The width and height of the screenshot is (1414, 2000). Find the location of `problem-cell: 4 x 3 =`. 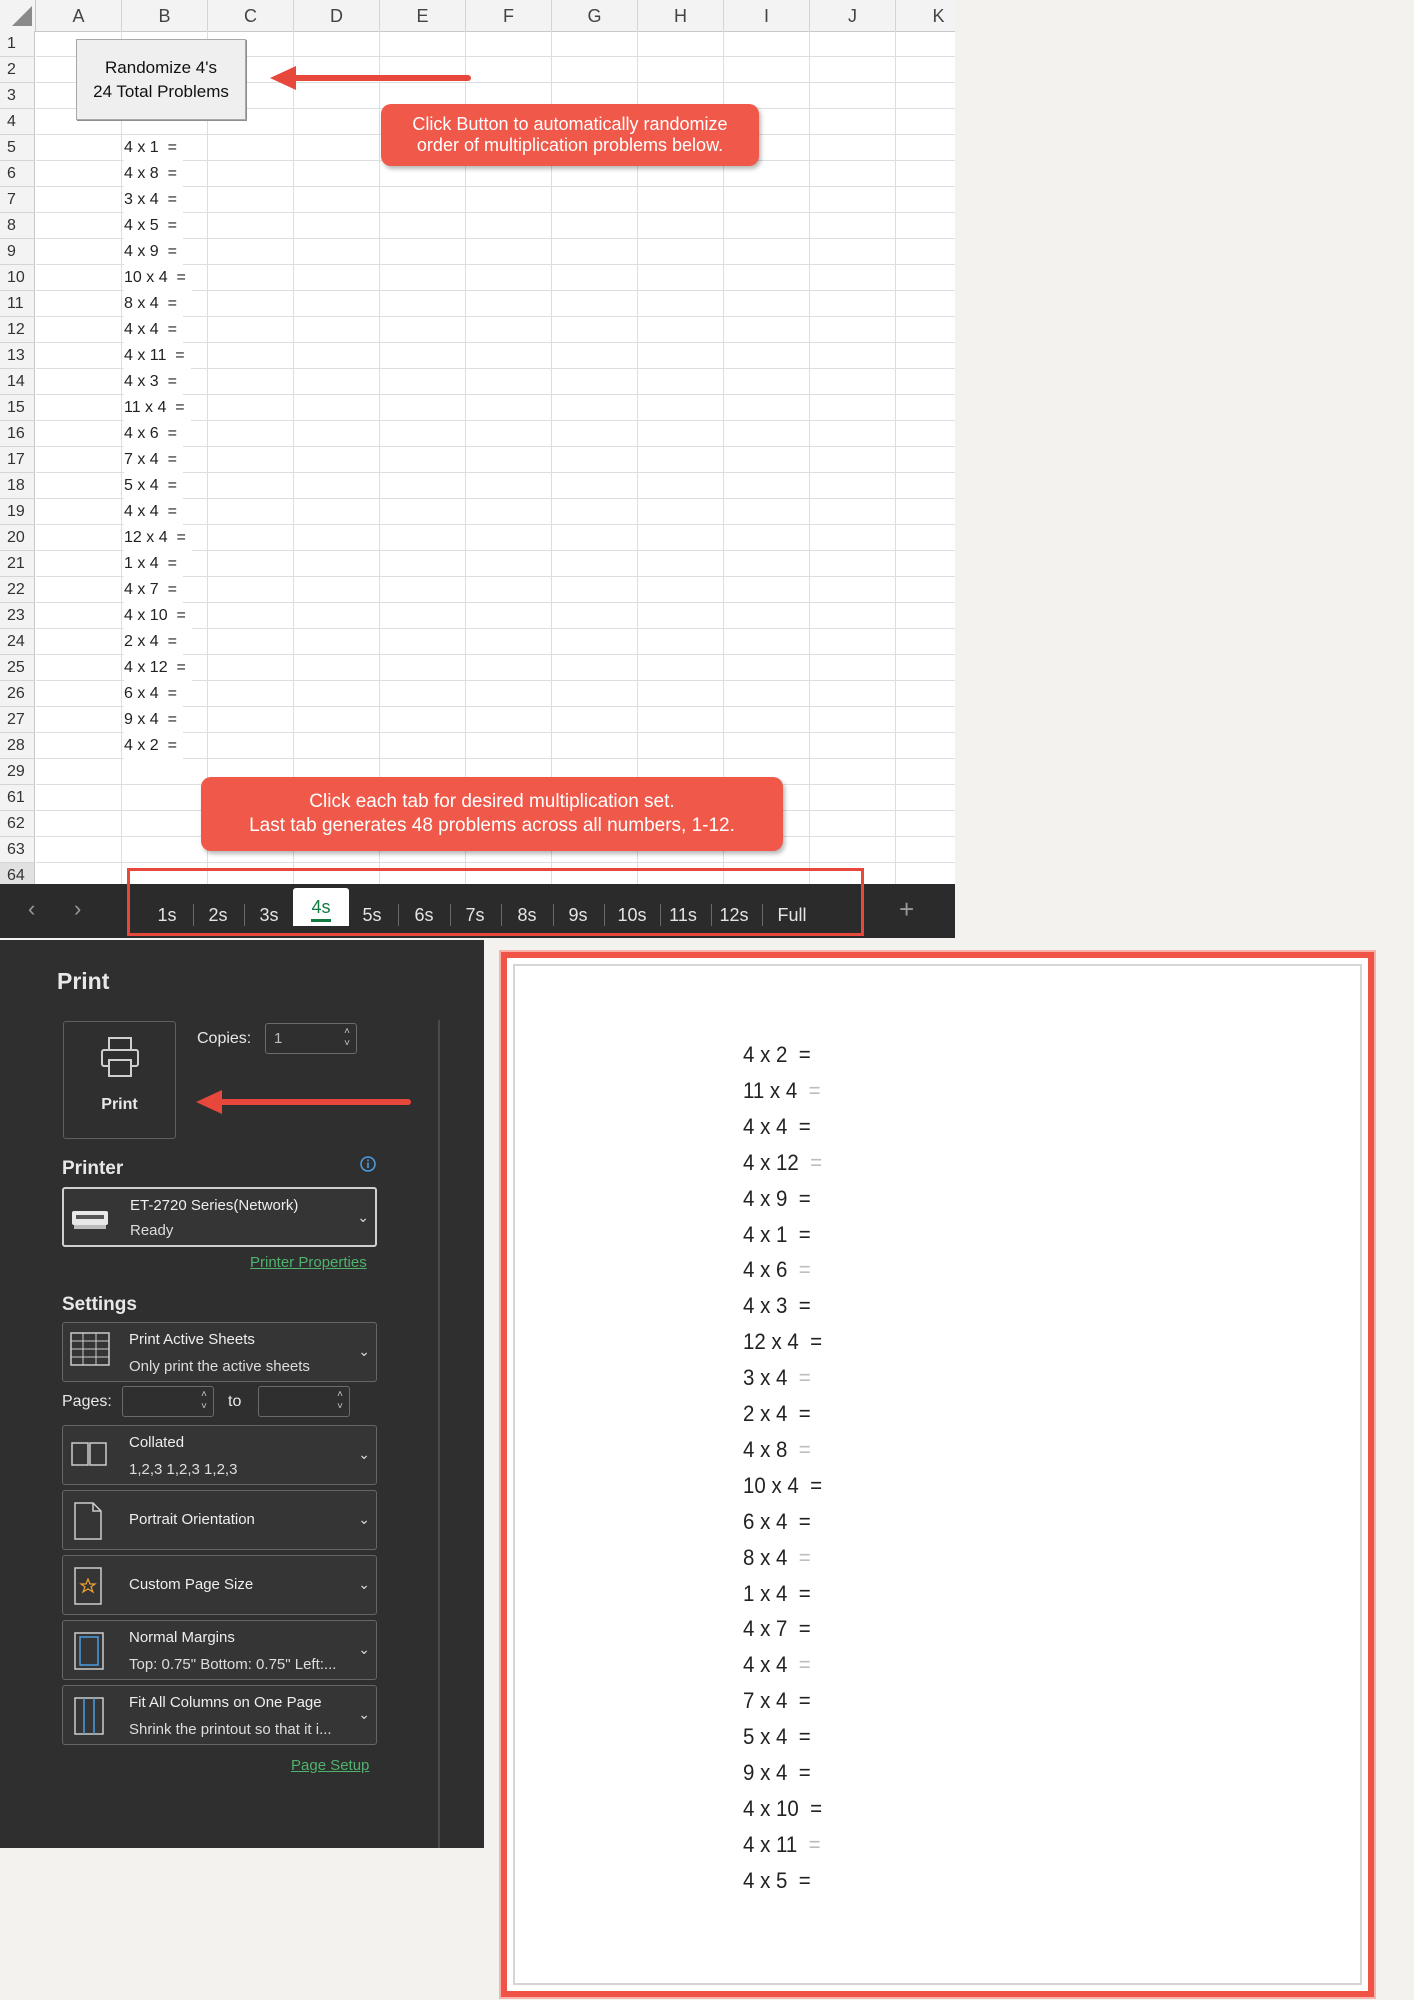

problem-cell: 4 x 3 = is located at coordinates (153, 382).